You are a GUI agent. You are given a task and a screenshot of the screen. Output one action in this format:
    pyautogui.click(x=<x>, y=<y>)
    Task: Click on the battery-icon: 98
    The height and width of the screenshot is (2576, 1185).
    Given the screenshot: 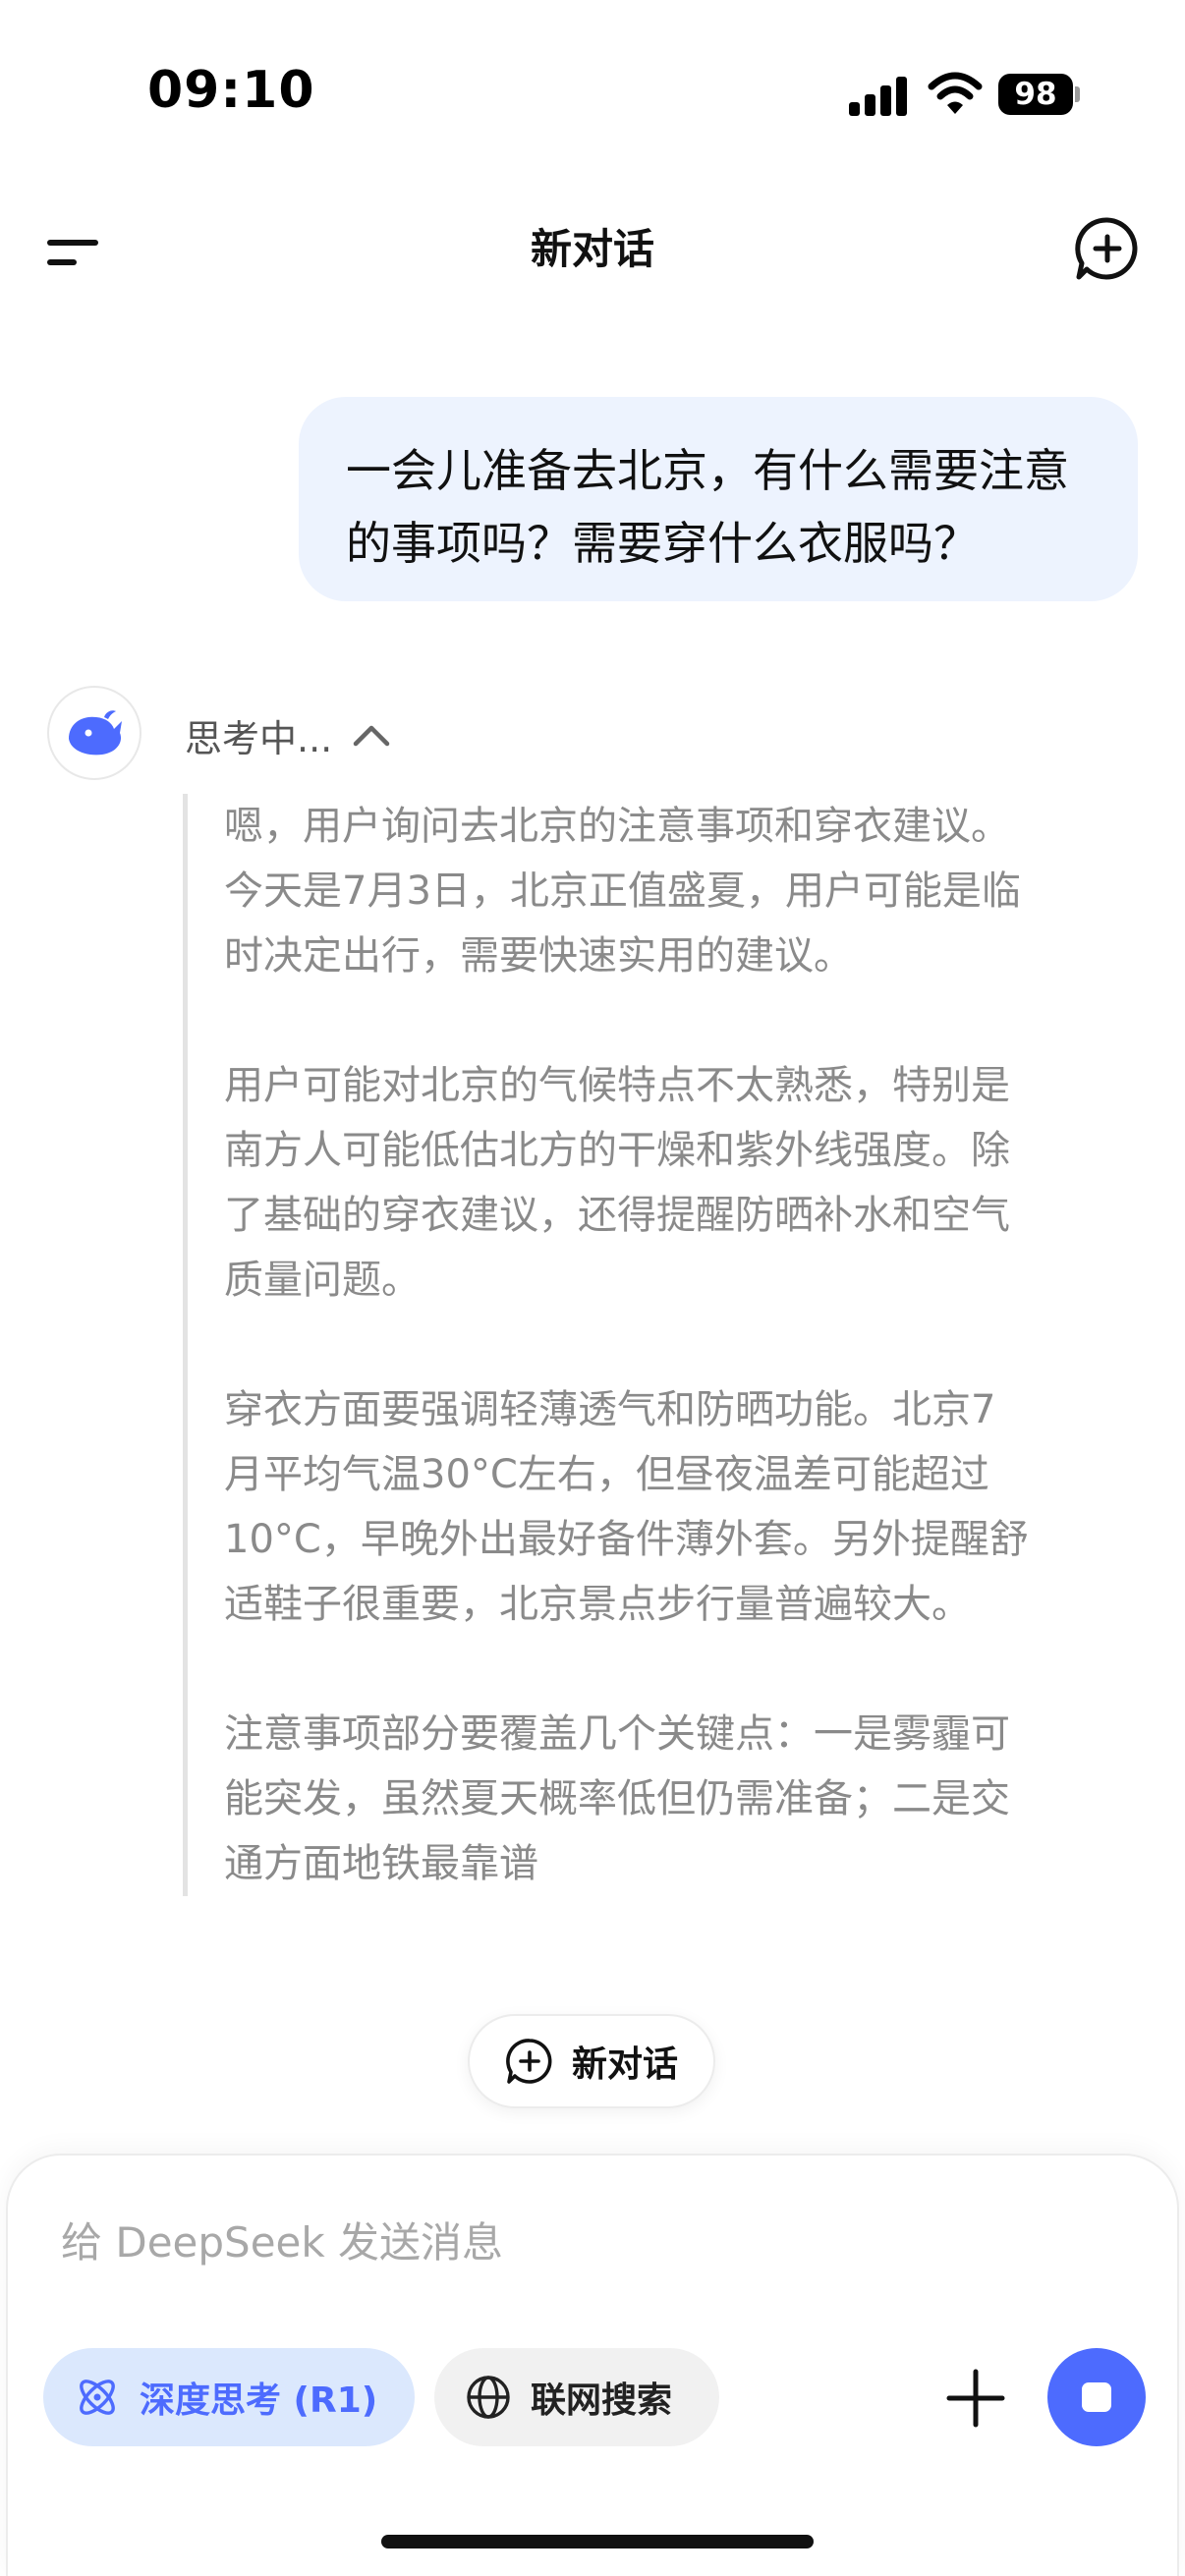 What is the action you would take?
    pyautogui.click(x=1040, y=94)
    